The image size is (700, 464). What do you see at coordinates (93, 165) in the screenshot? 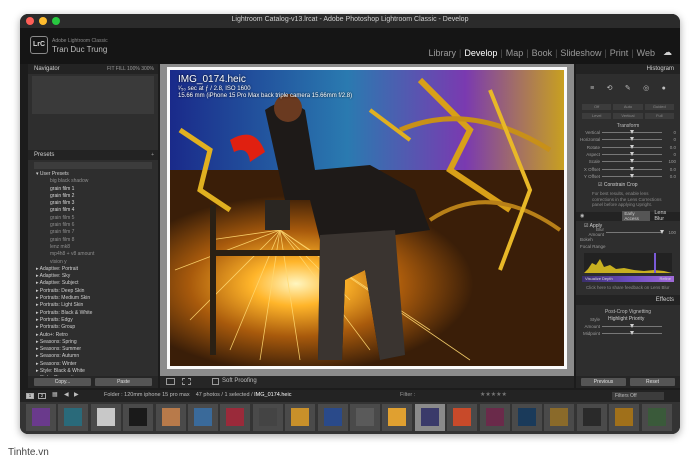
I see `preset-search-field` at bounding box center [93, 165].